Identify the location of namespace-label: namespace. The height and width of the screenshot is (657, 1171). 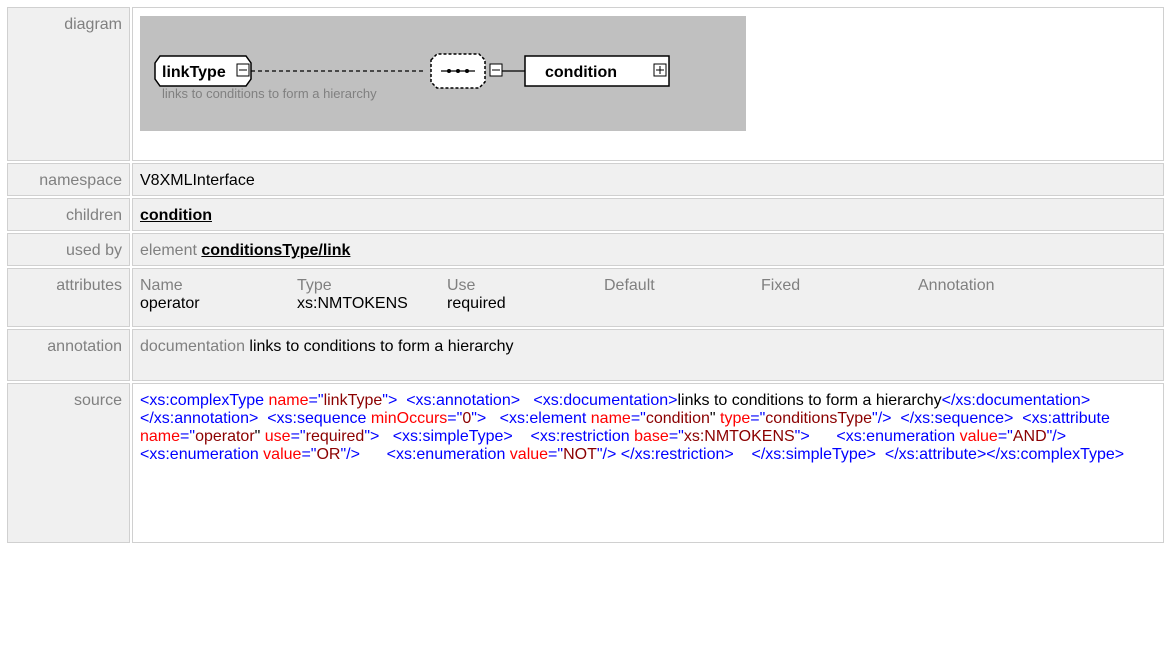
(68, 179).